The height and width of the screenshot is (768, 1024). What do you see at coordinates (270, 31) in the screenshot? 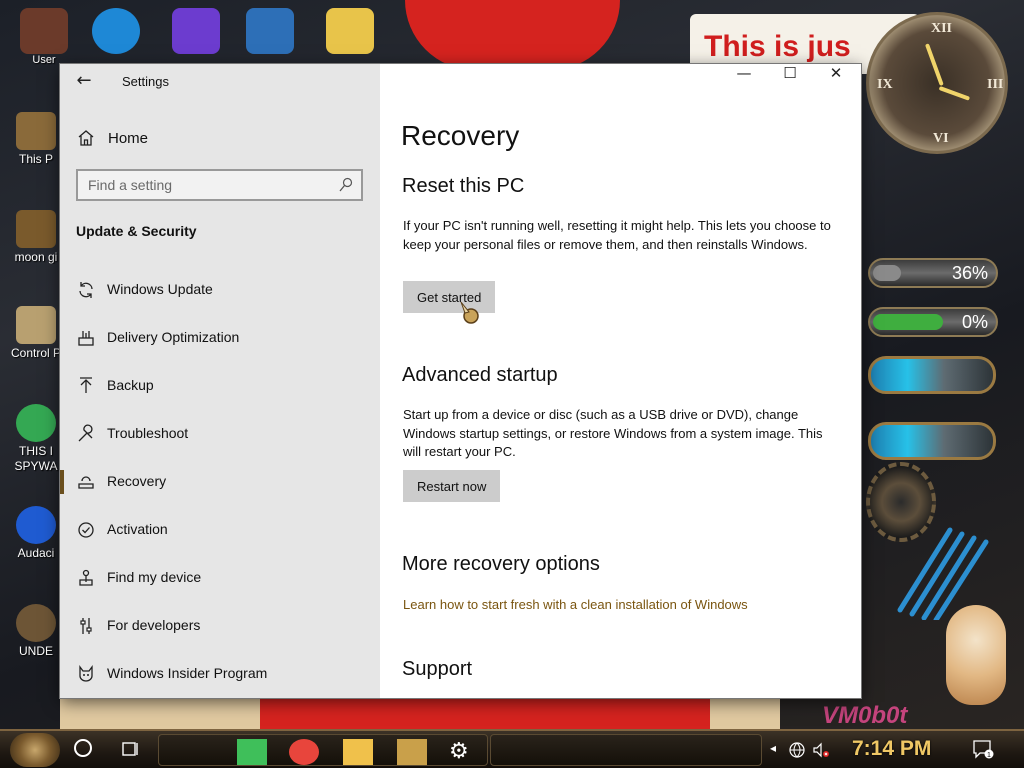
I see `virtualbox-icon` at bounding box center [270, 31].